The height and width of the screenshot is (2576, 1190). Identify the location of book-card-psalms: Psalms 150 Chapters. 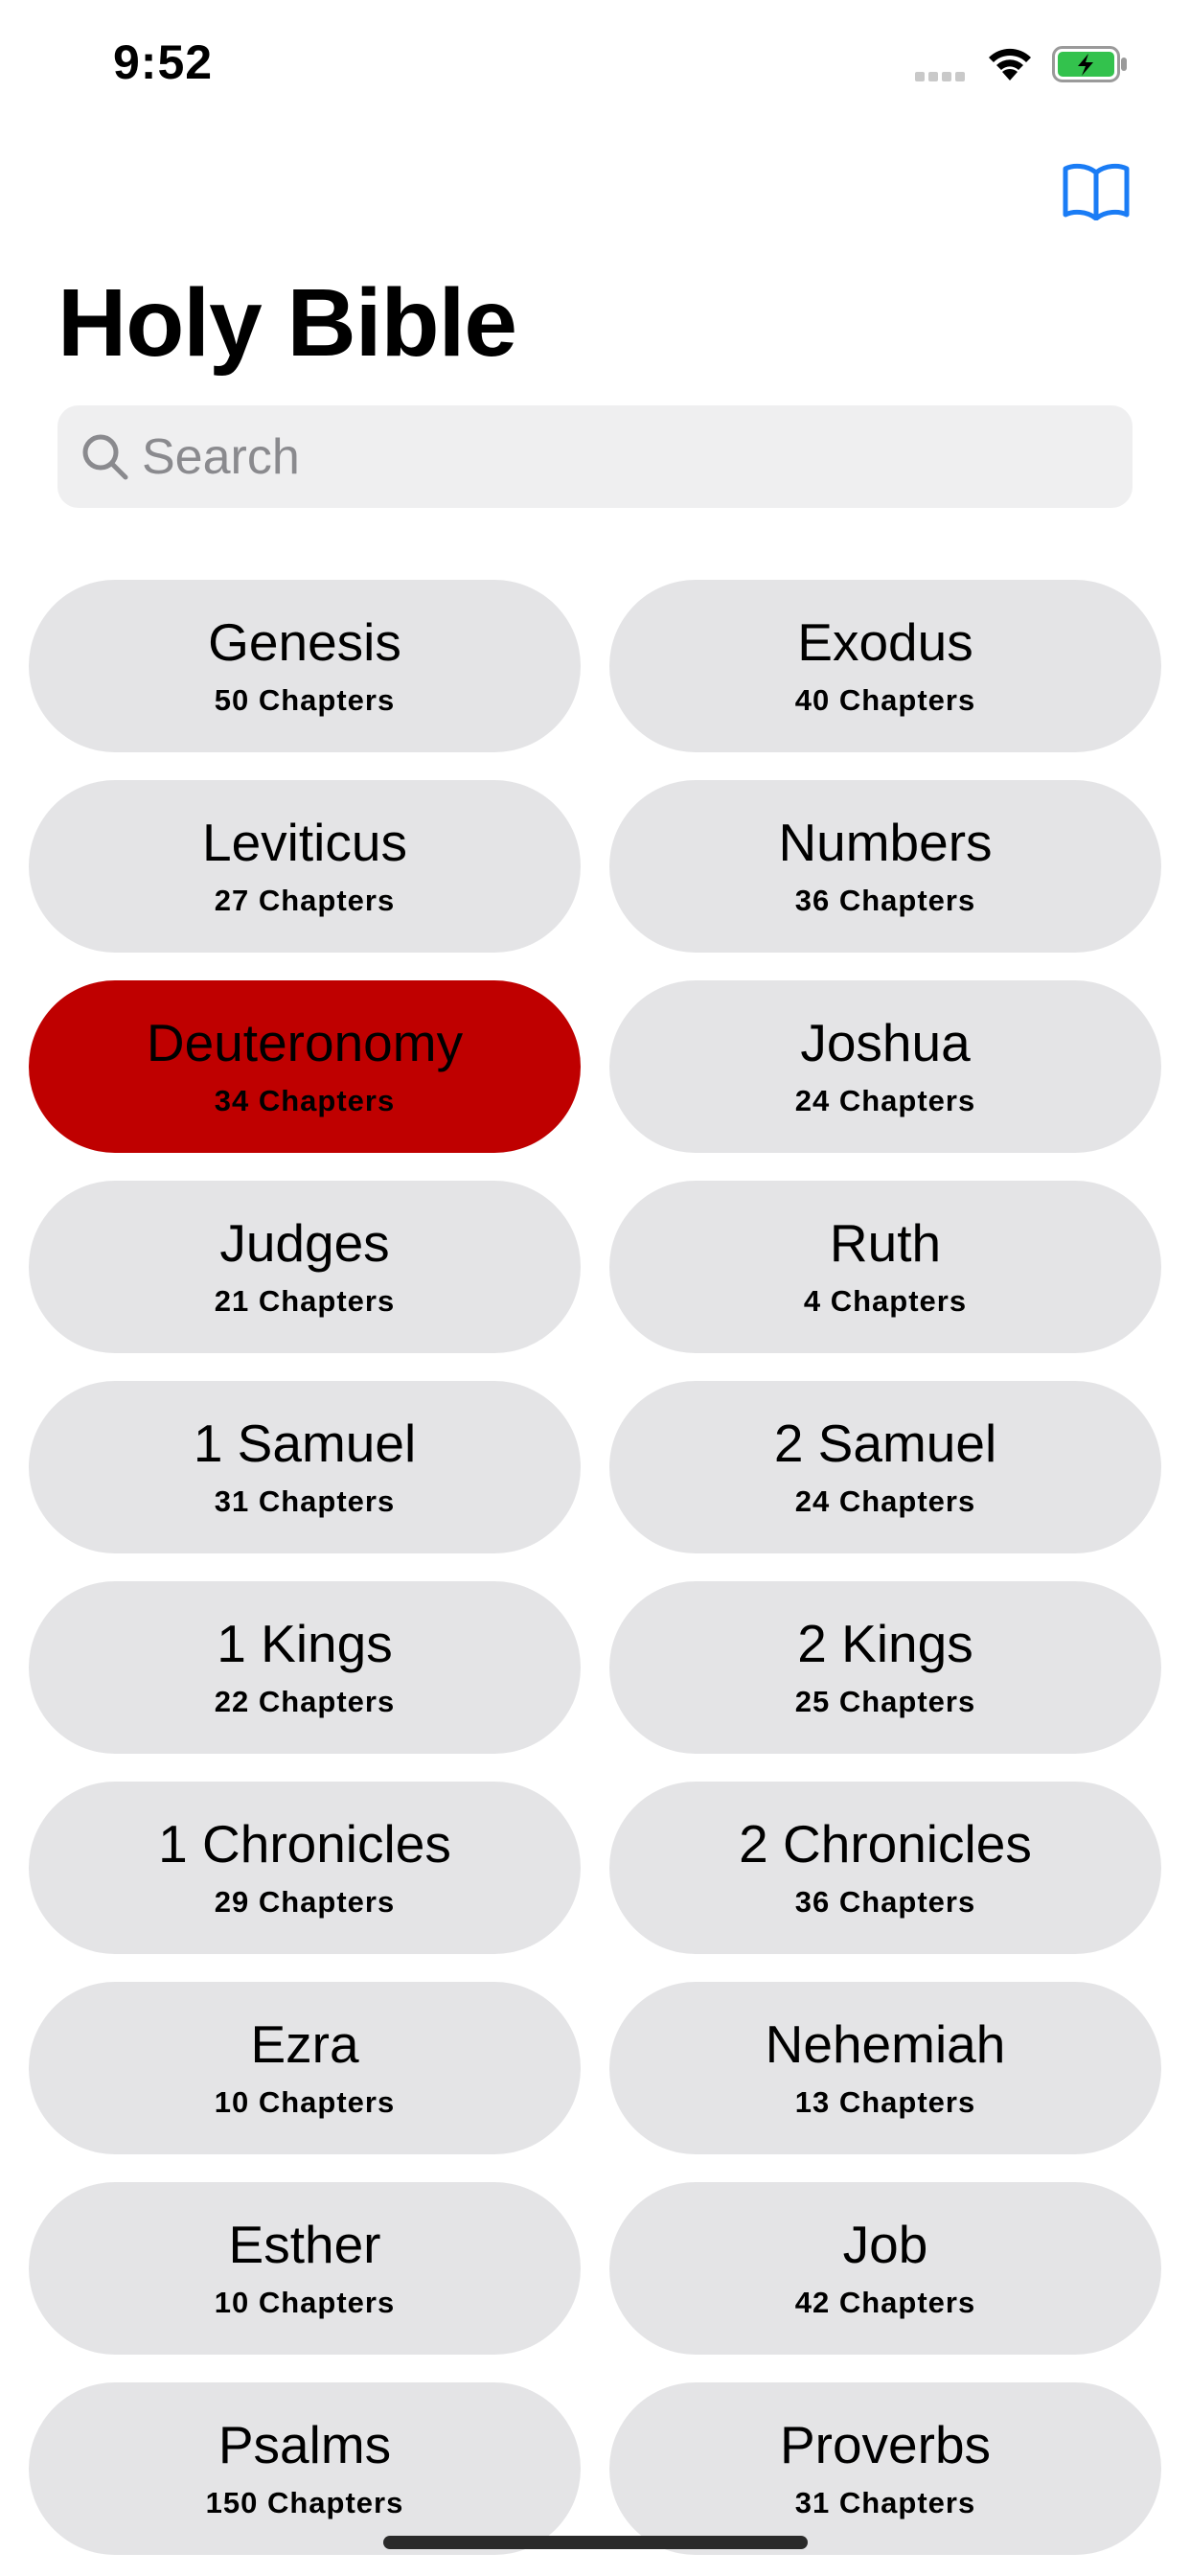
(305, 2468).